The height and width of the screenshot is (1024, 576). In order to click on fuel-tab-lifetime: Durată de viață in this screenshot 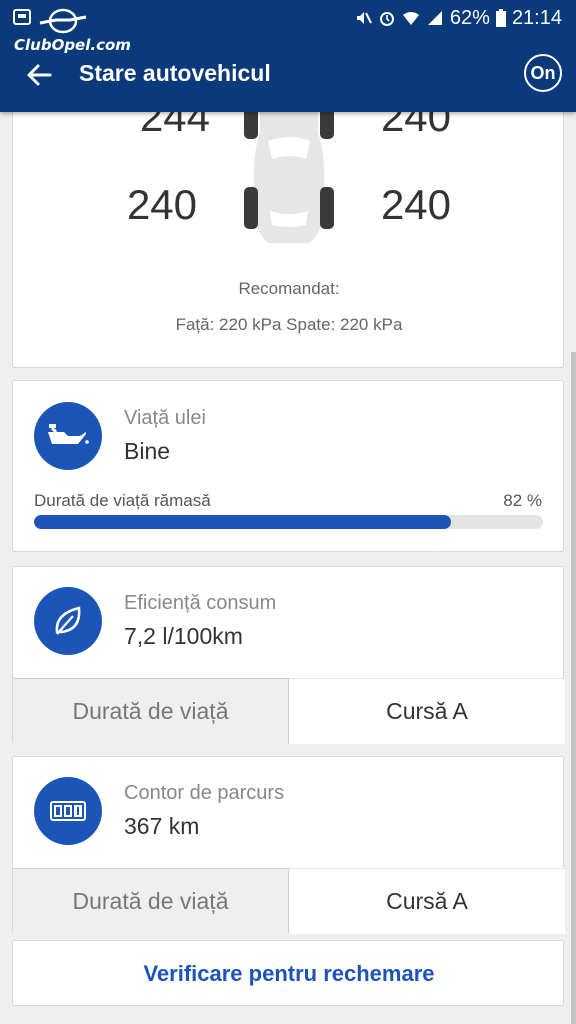, I will do `click(151, 711)`.